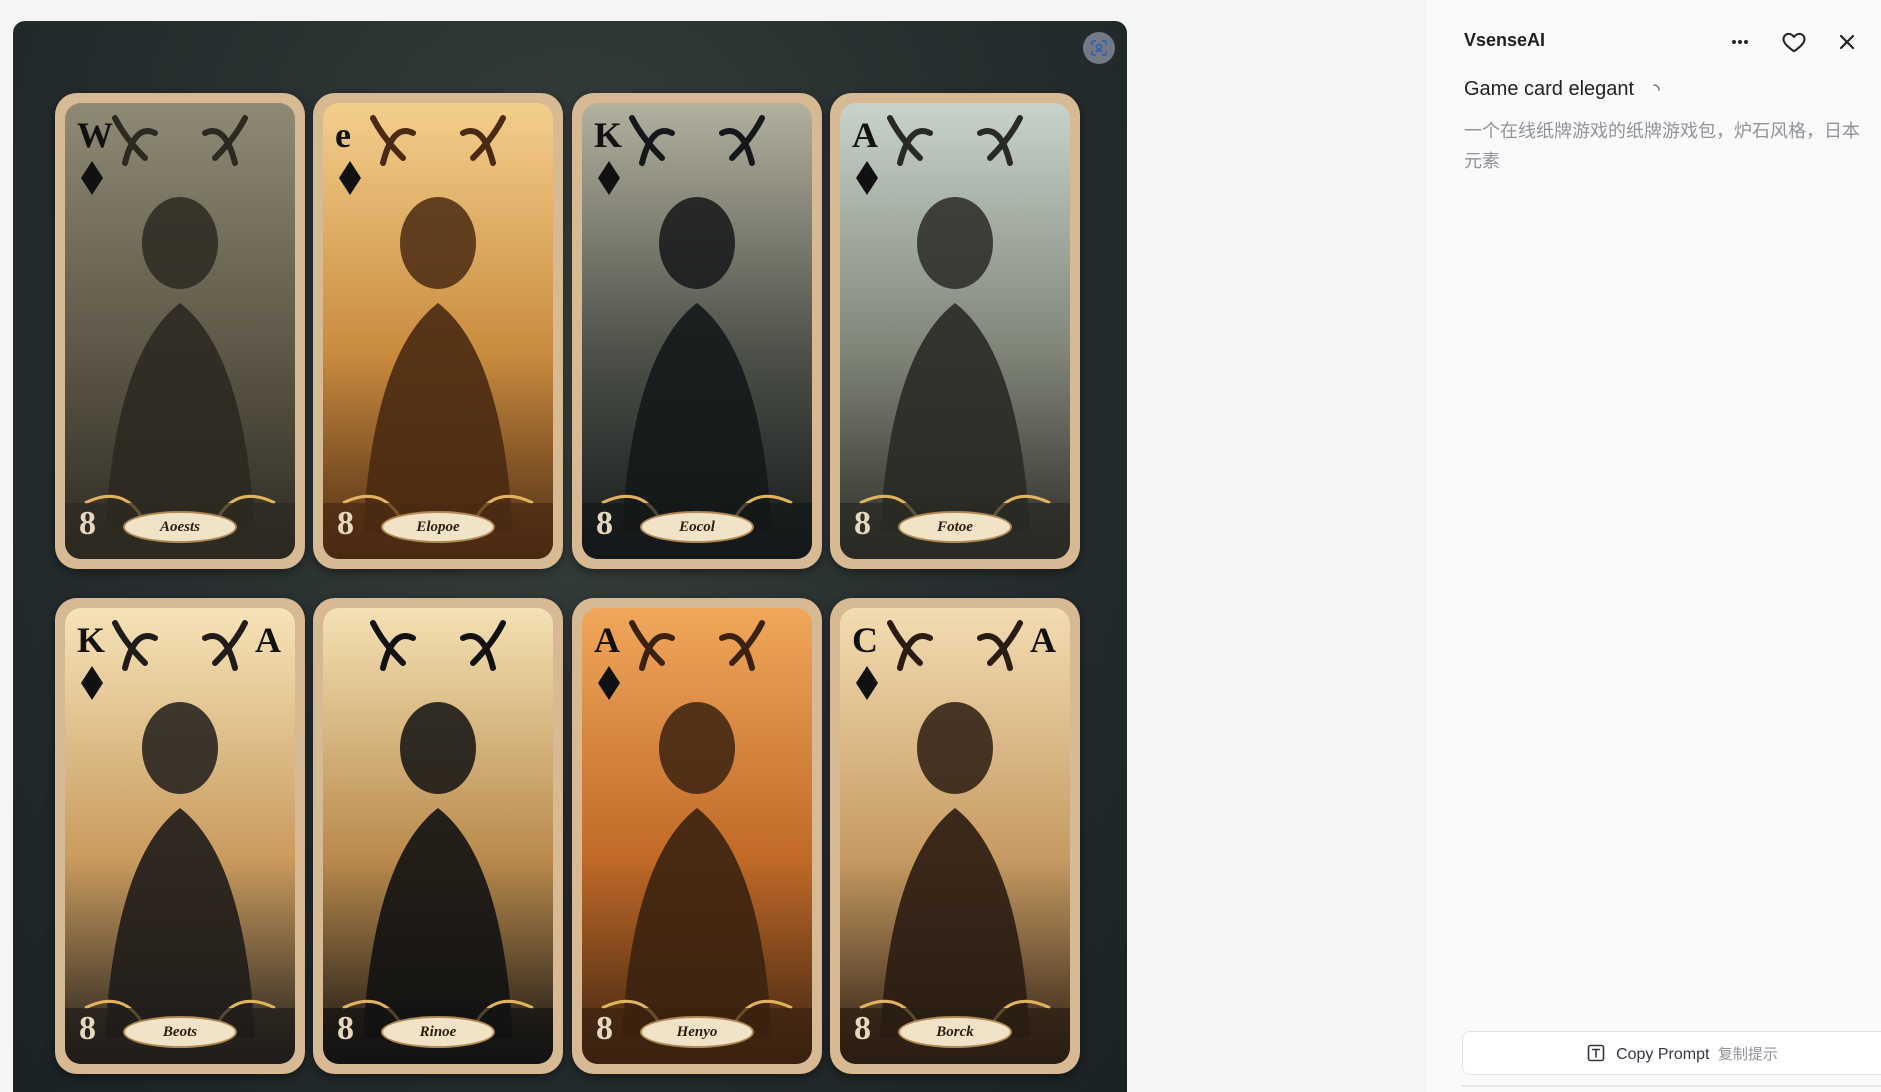 The width and height of the screenshot is (1881, 1092). Describe the element at coordinates (180, 527) in the screenshot. I see `card-name-banner: Aoests` at that location.